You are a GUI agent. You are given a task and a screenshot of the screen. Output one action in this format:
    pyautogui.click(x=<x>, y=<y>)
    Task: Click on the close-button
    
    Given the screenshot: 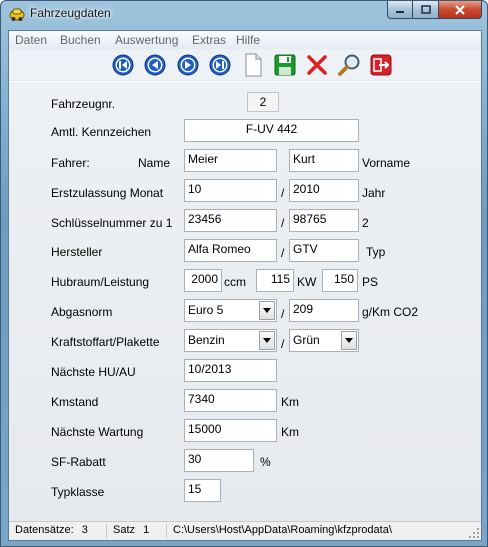 What is the action you would take?
    pyautogui.click(x=460, y=10)
    